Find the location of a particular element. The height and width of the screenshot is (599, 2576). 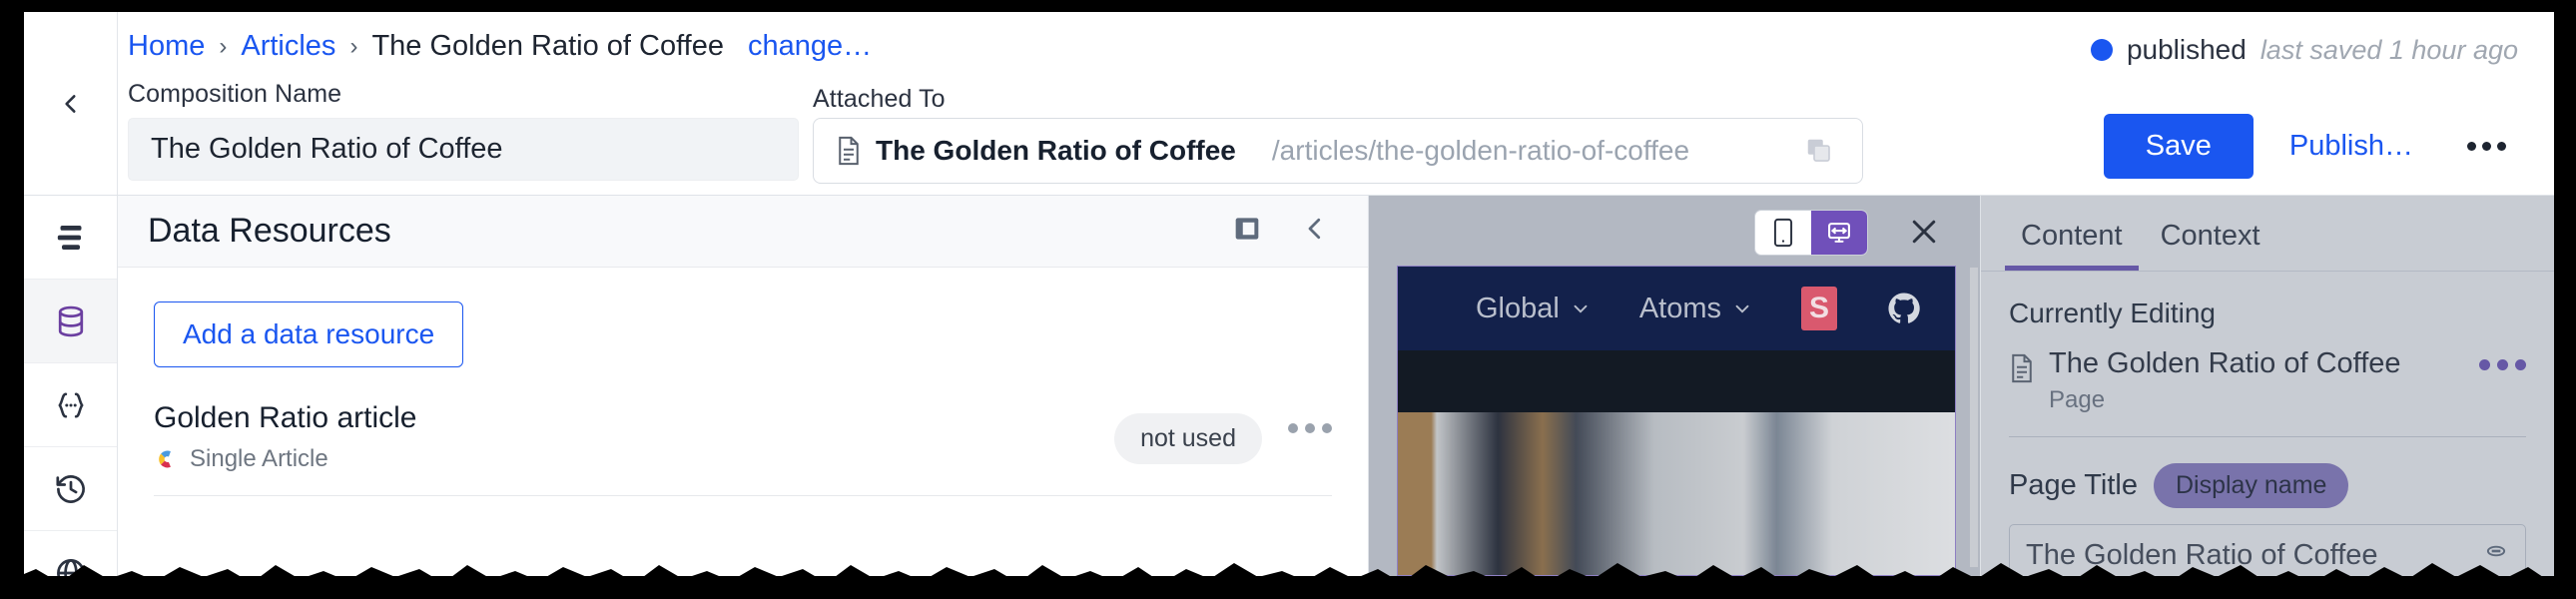

close-icon is located at coordinates (1924, 232).